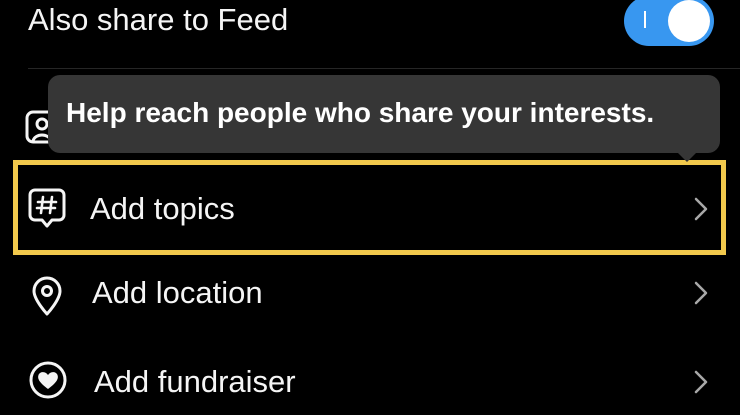 The height and width of the screenshot is (415, 740). I want to click on fundraiser-heart-icon, so click(48, 380).